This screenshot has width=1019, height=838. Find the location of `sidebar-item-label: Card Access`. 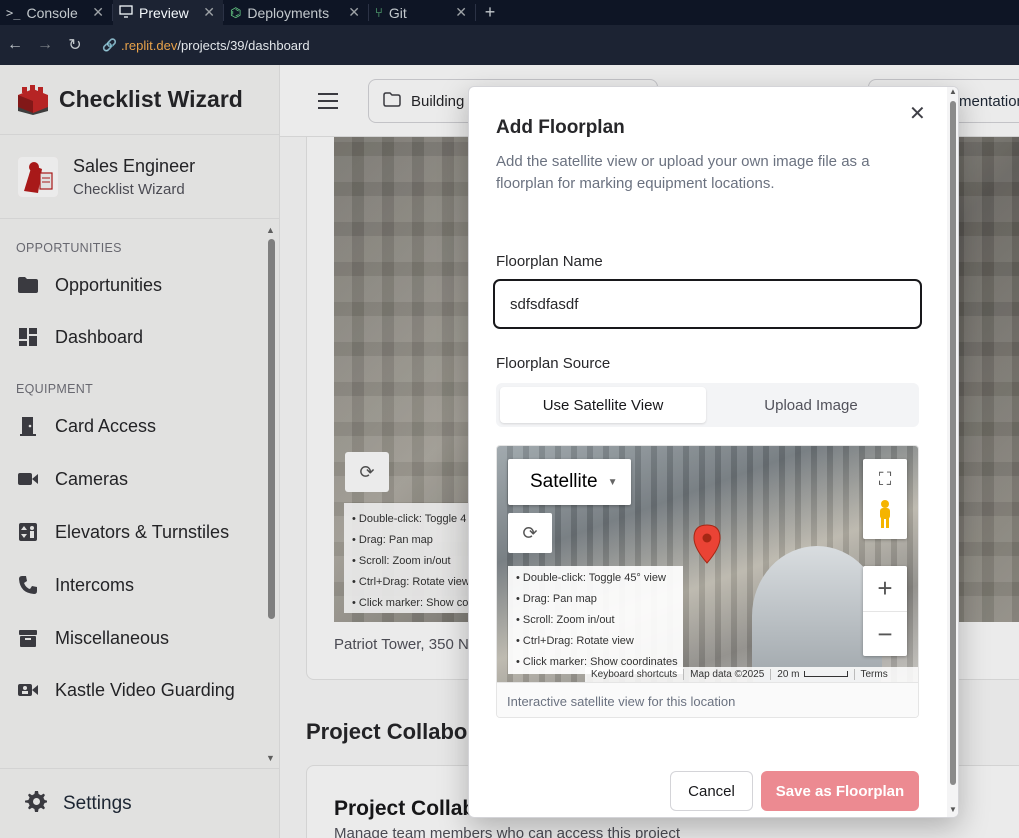

sidebar-item-label: Card Access is located at coordinates (106, 425).